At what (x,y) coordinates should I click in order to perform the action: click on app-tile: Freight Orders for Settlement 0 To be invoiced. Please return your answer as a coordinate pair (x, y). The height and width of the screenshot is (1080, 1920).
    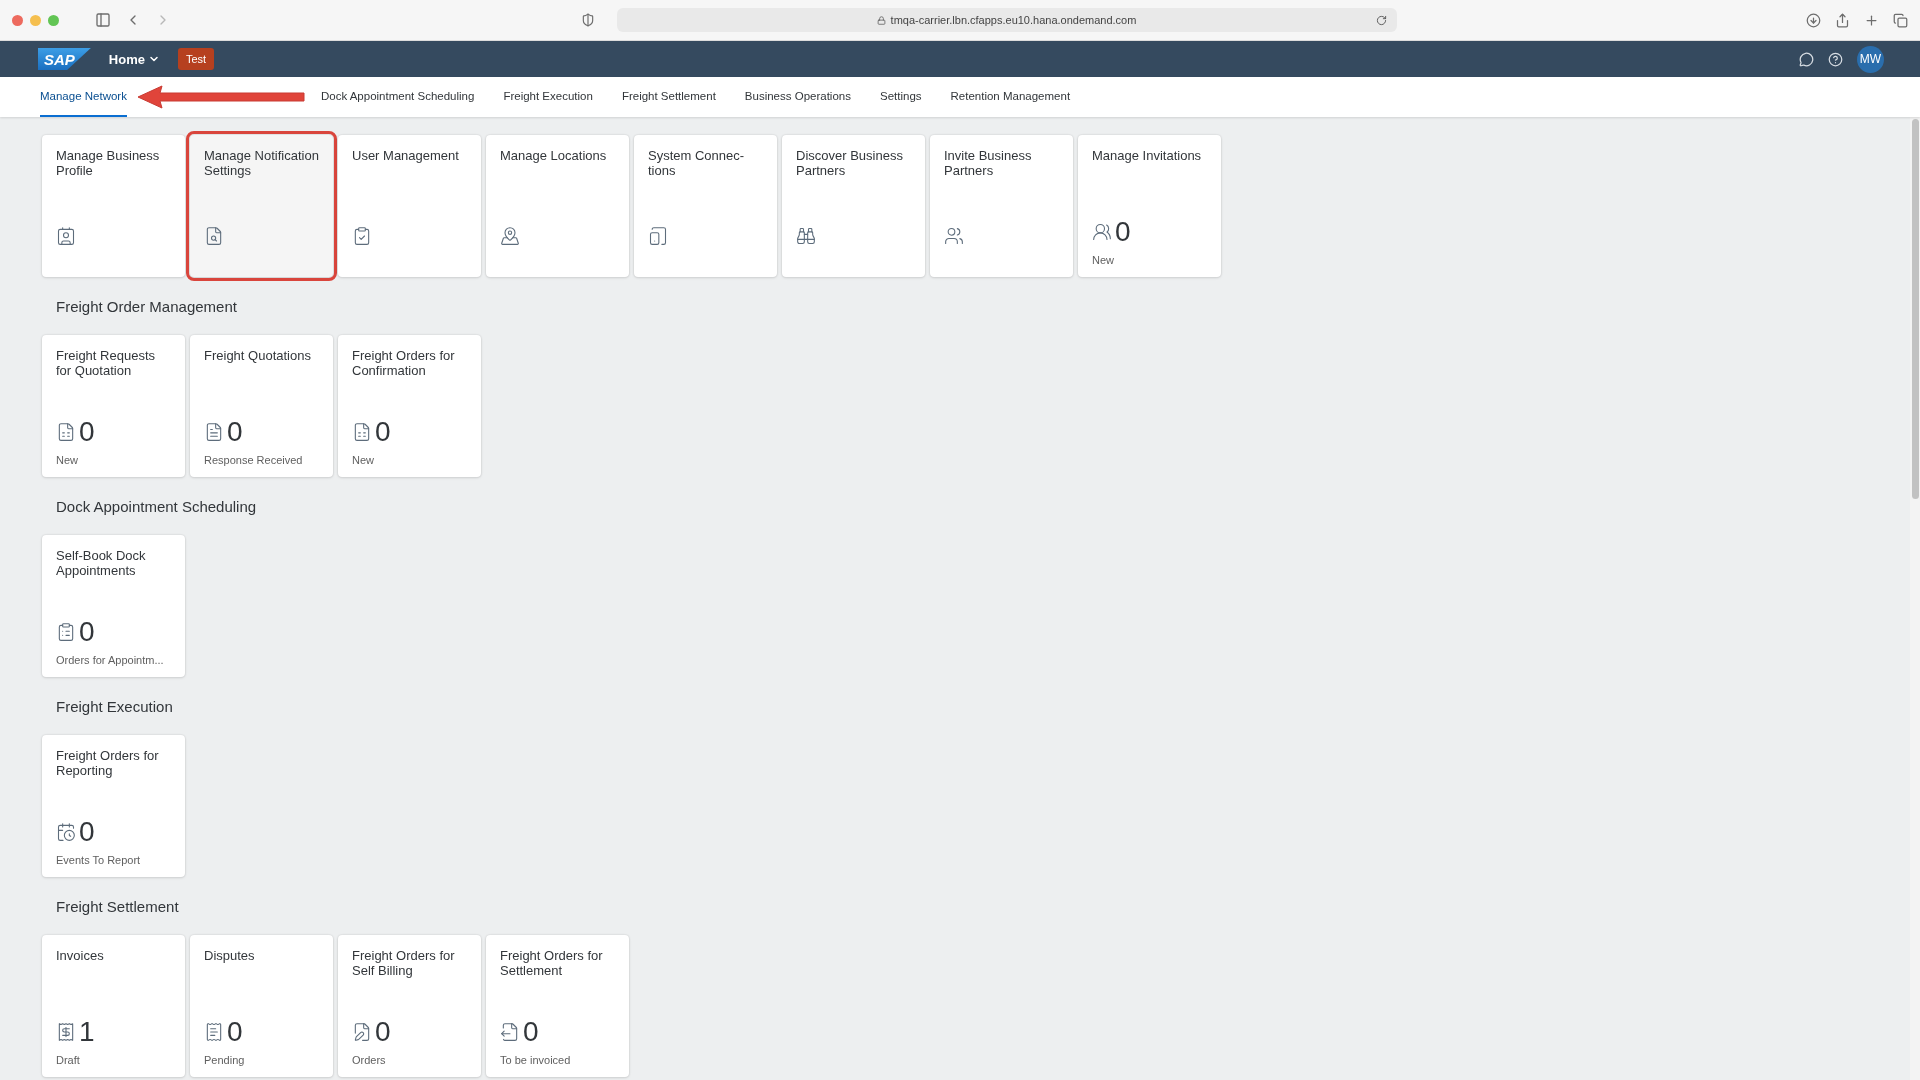
    Looking at the image, I should click on (557, 1006).